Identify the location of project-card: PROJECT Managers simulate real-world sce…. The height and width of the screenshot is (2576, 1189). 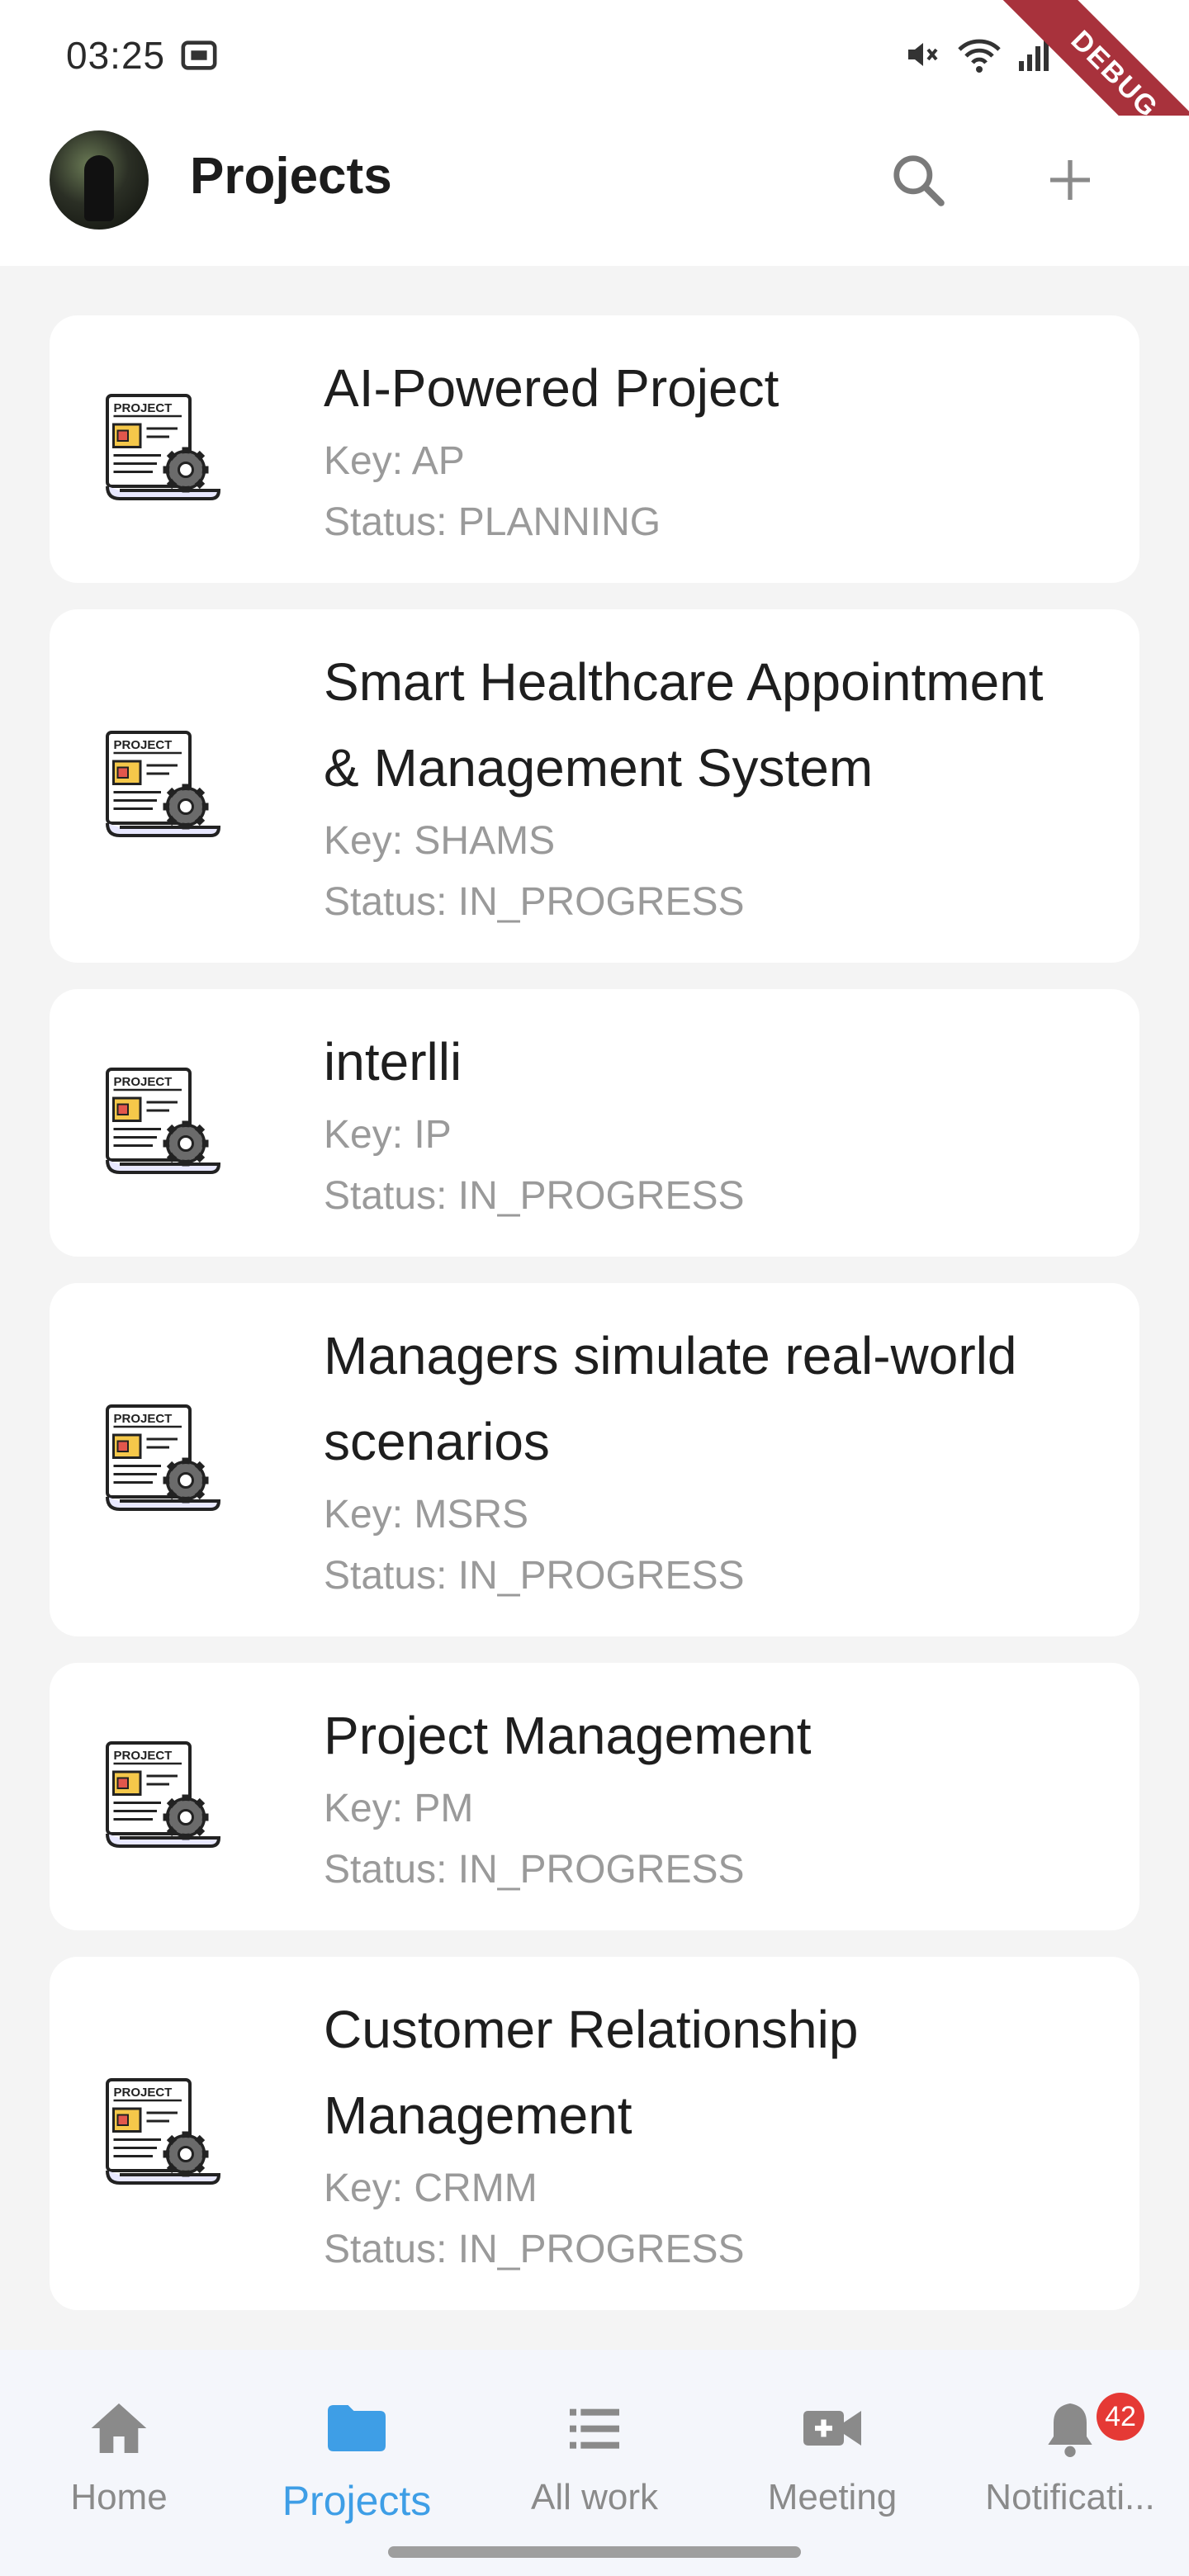
(594, 1459).